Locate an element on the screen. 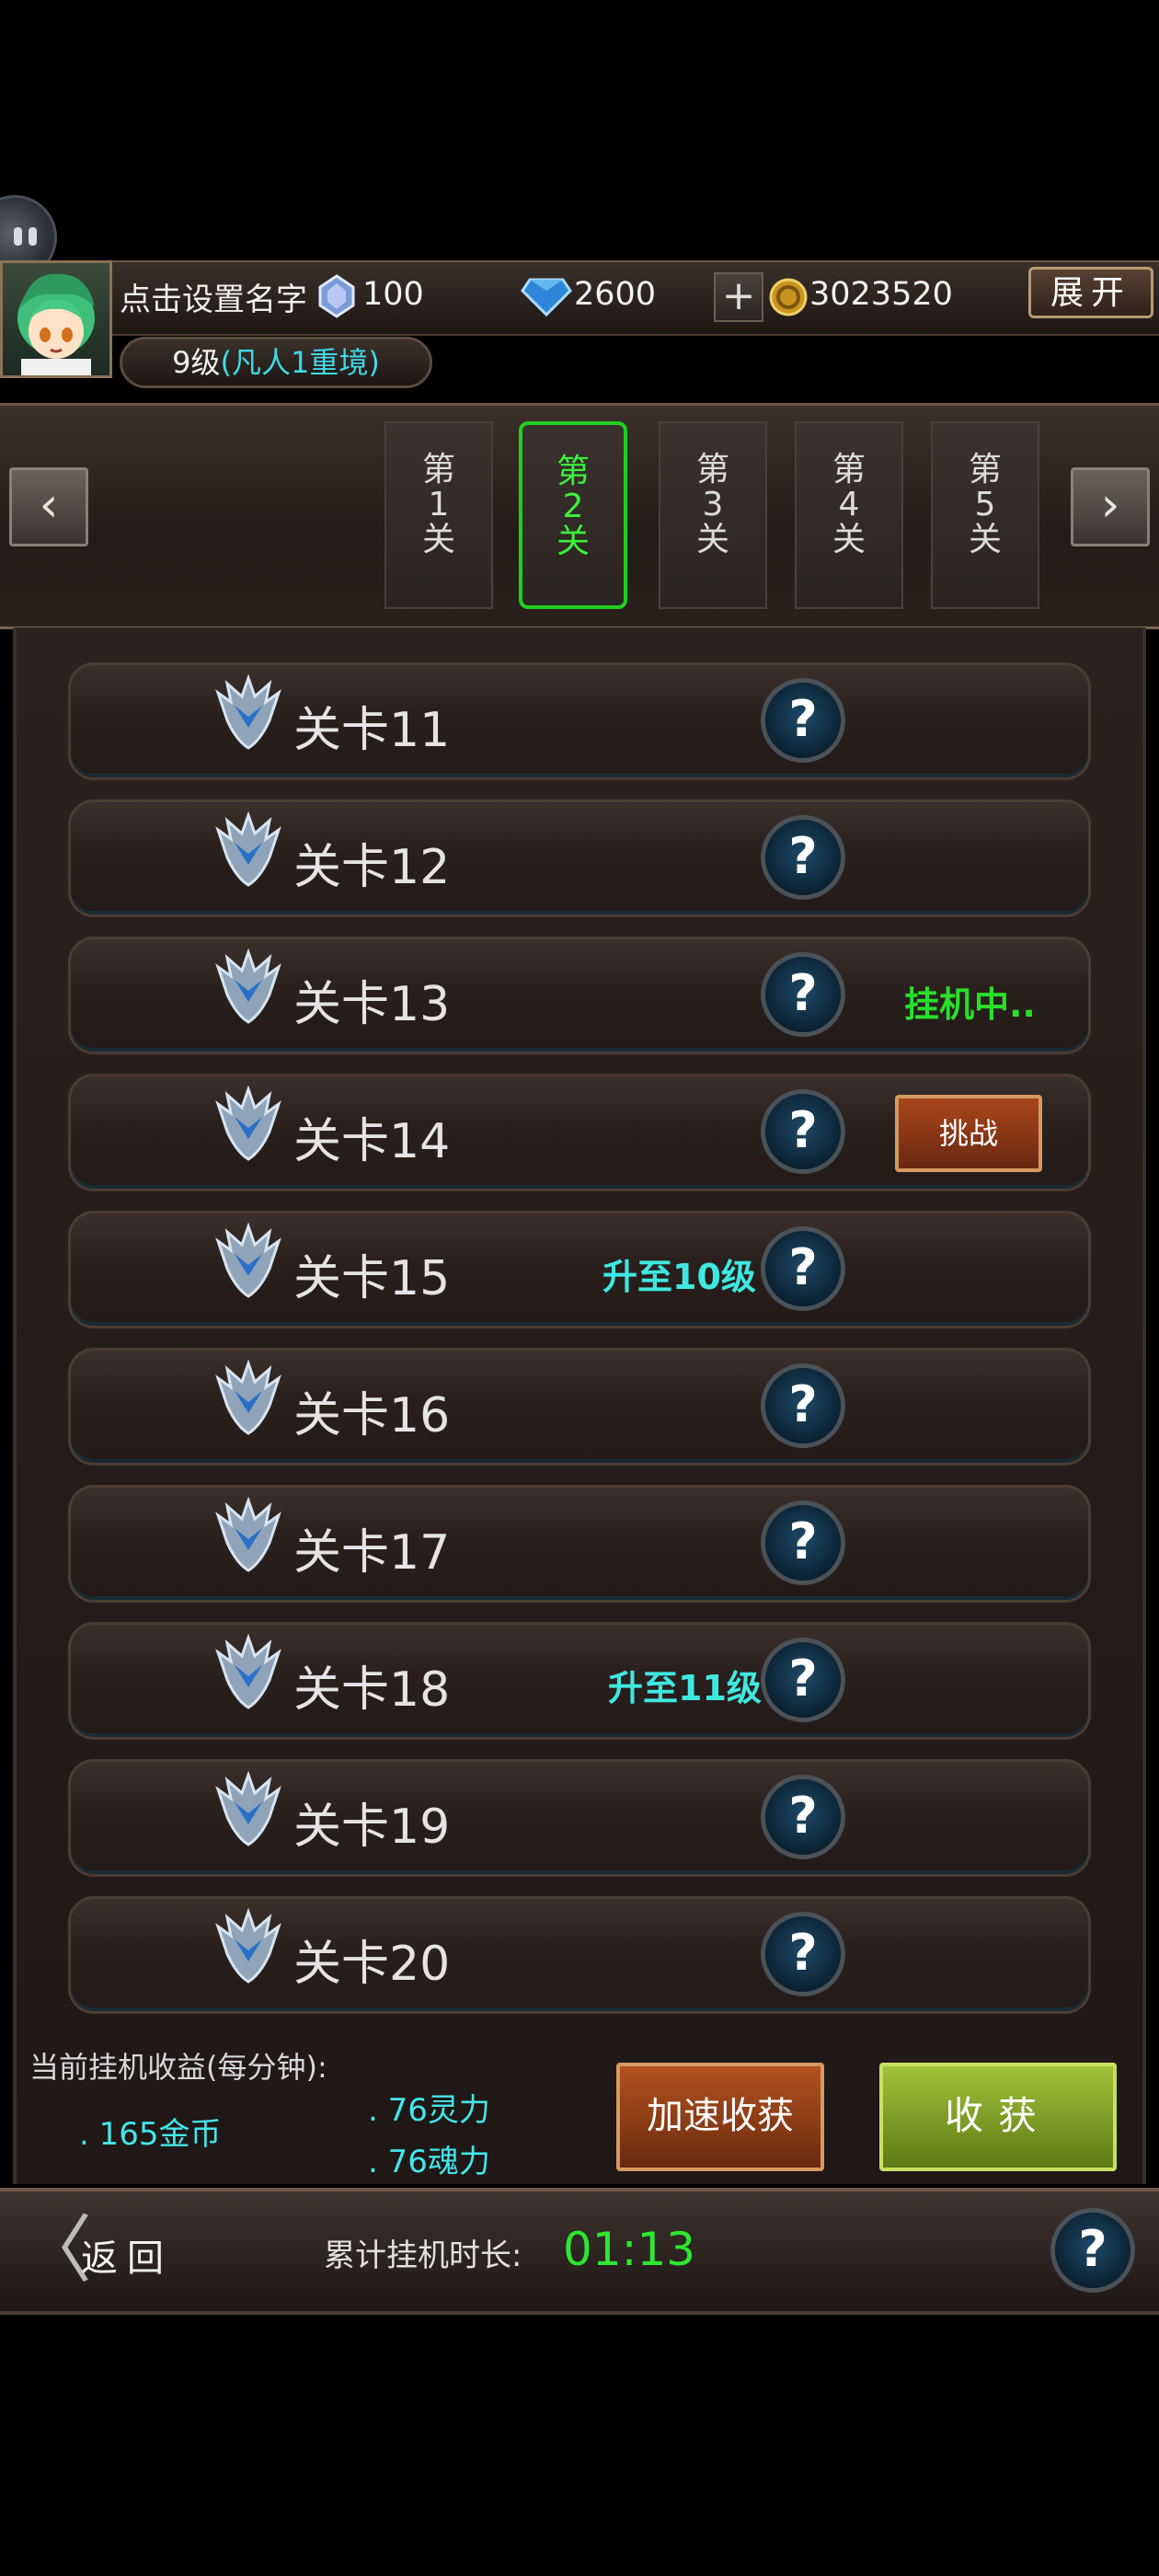 This screenshot has width=1159, height=2576. spirit-gain-text: . 76灵力 is located at coordinates (429, 2110).